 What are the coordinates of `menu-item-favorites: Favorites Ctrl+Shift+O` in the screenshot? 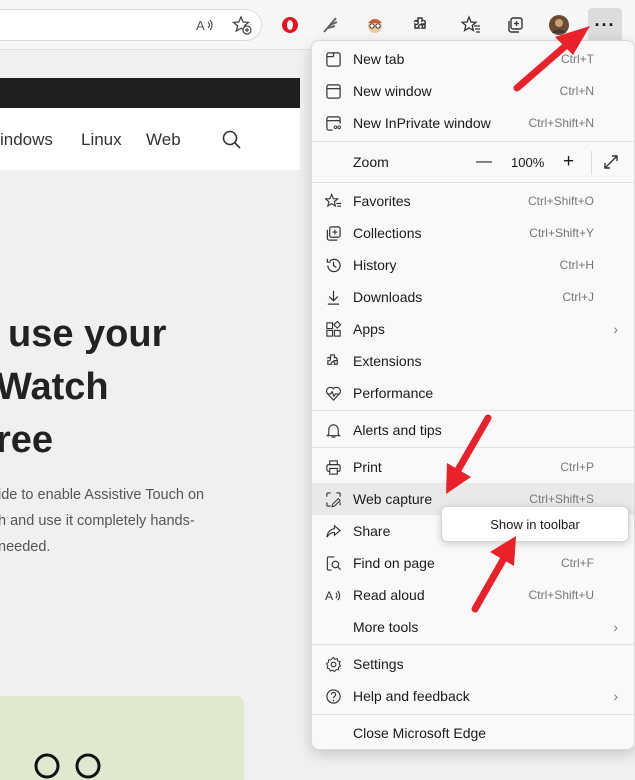 It's located at (473, 201).